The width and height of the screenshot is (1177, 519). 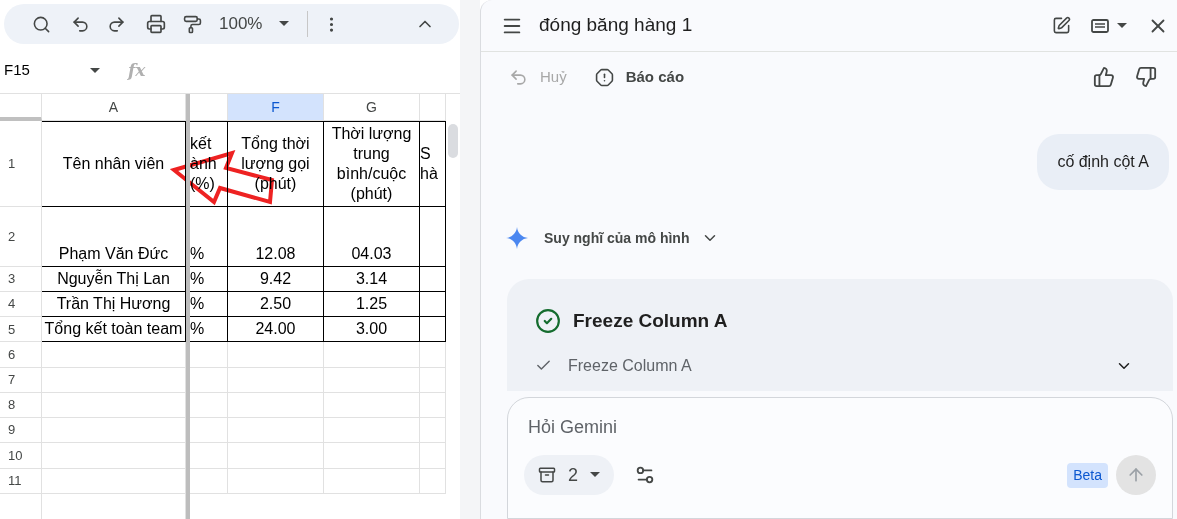 What do you see at coordinates (276, 236) in the screenshot?
I see `table-cell: 12.08` at bounding box center [276, 236].